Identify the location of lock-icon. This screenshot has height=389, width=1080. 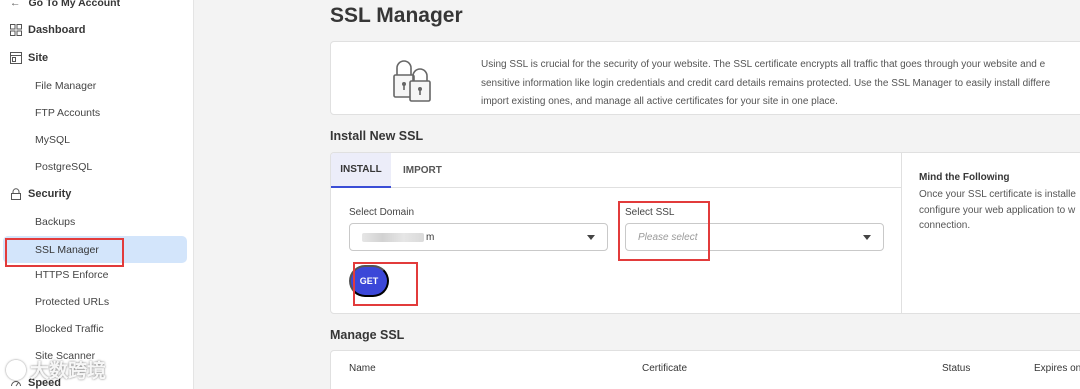
(16, 194).